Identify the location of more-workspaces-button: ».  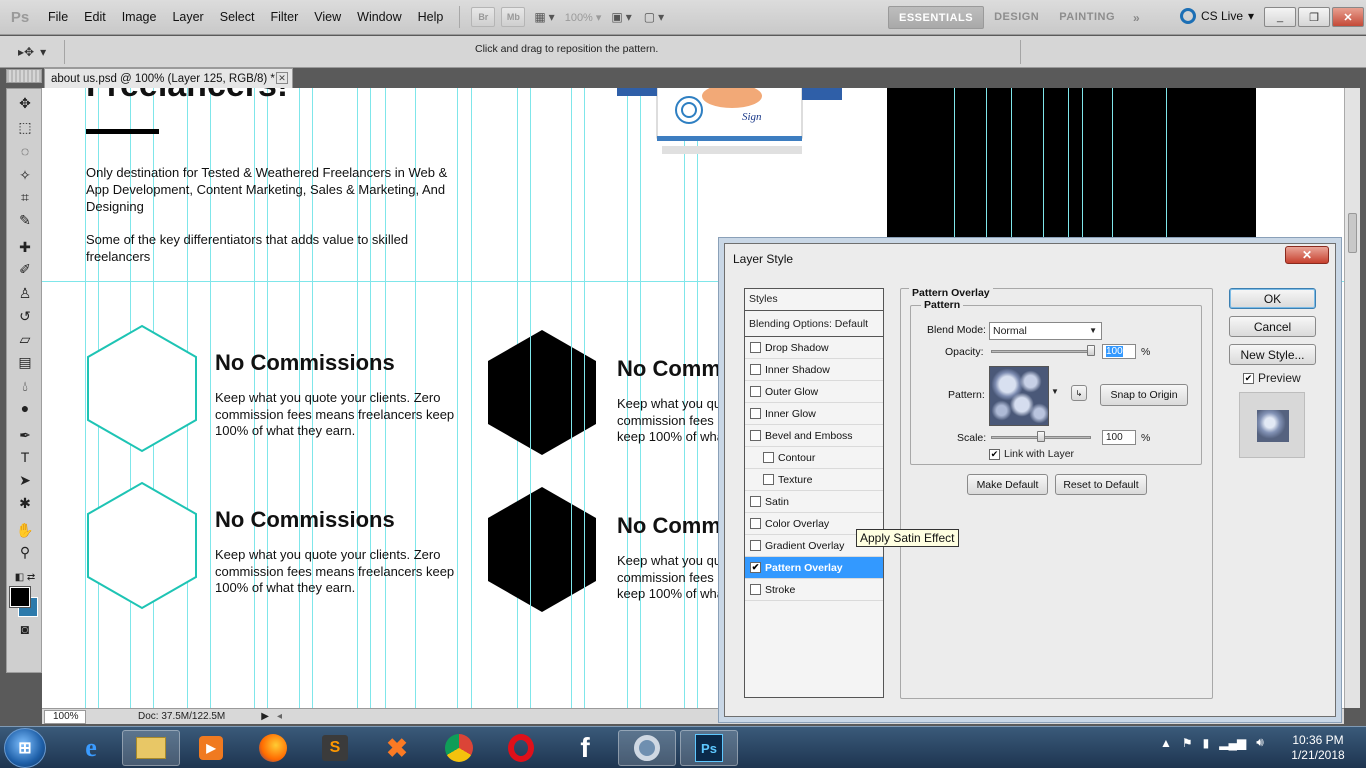
(1136, 18).